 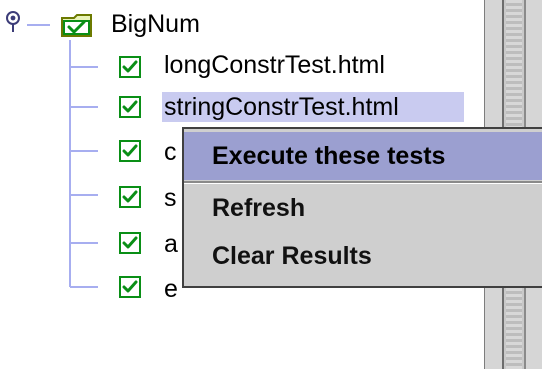 What do you see at coordinates (170, 198) in the screenshot?
I see `tree-item-label: s` at bounding box center [170, 198].